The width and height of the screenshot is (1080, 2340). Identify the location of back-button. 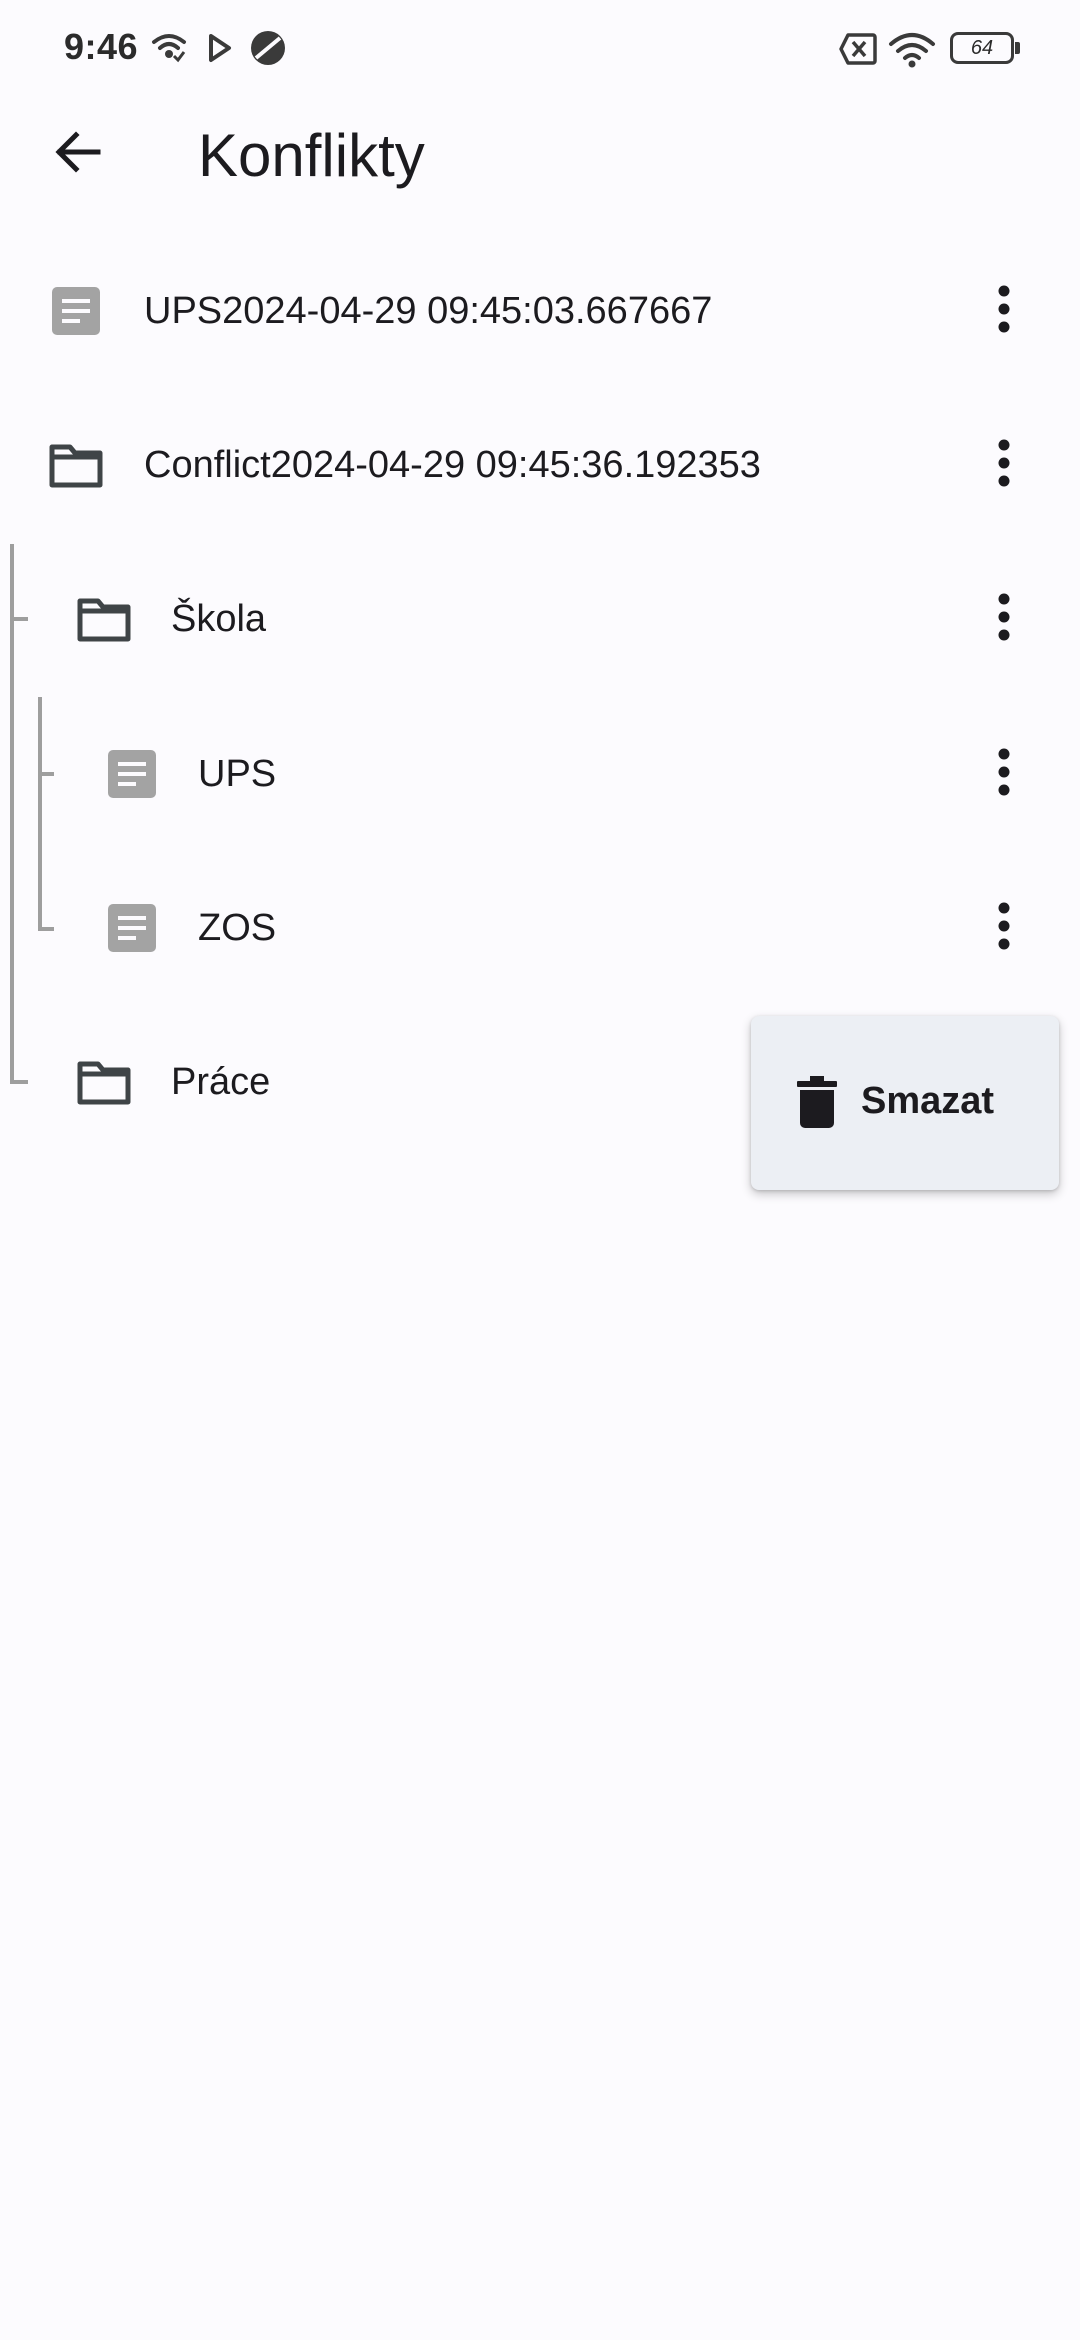
(78, 154).